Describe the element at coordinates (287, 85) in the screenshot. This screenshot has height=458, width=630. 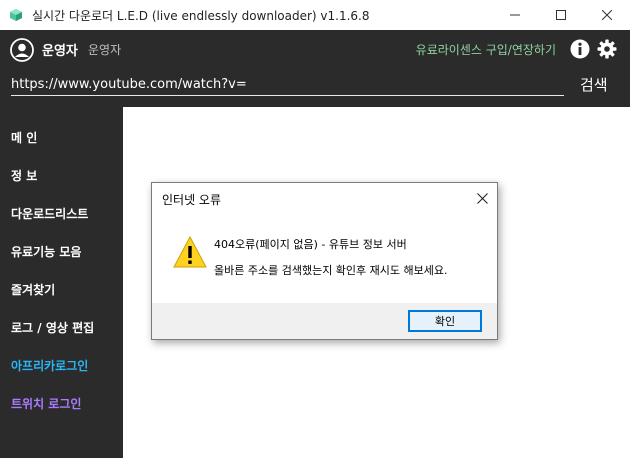
I see `url-input` at that location.